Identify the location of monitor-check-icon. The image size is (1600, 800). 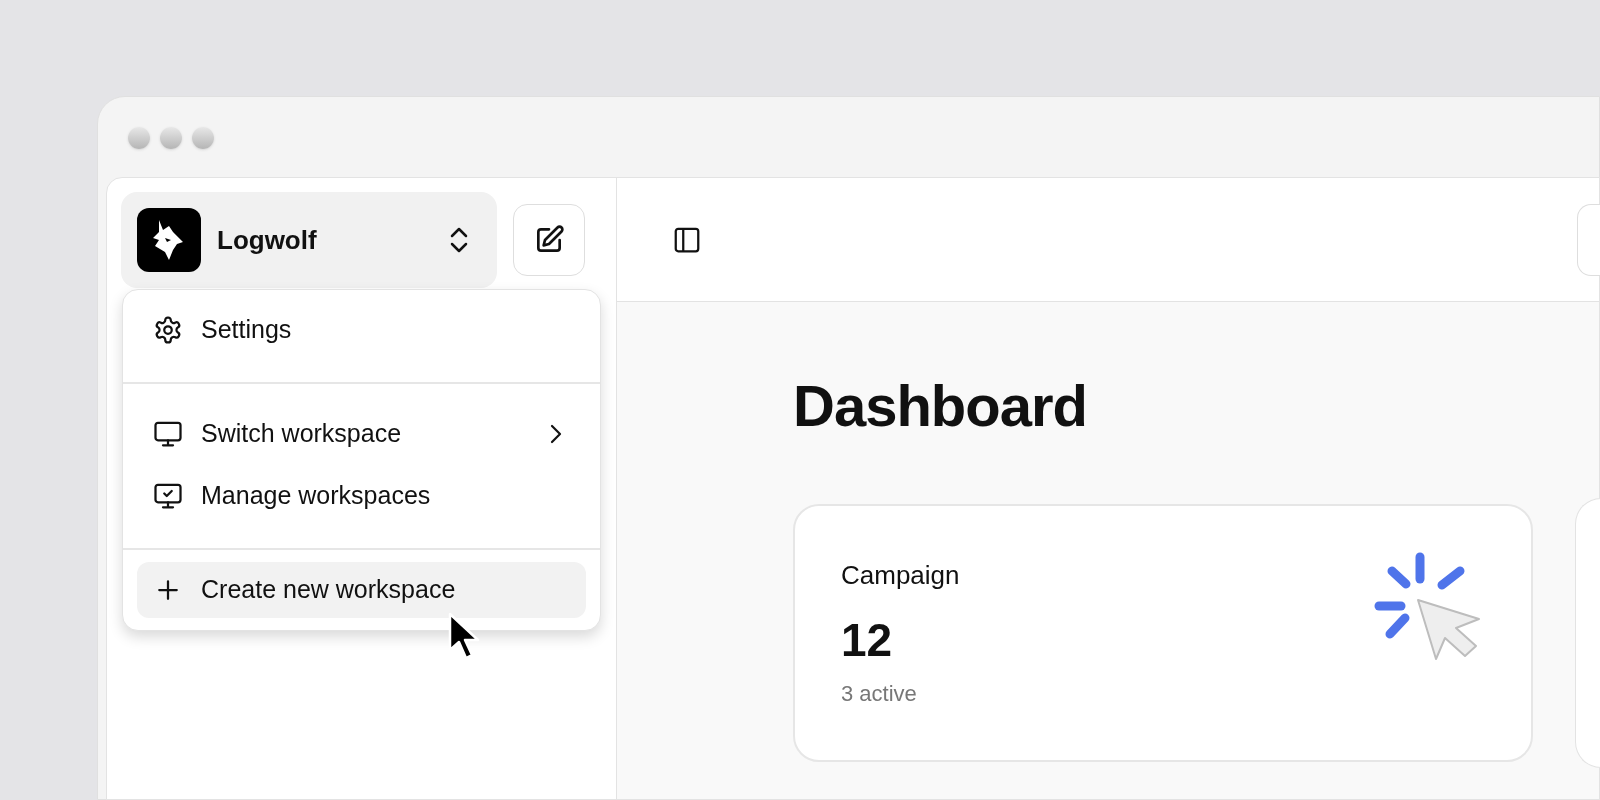
(168, 496).